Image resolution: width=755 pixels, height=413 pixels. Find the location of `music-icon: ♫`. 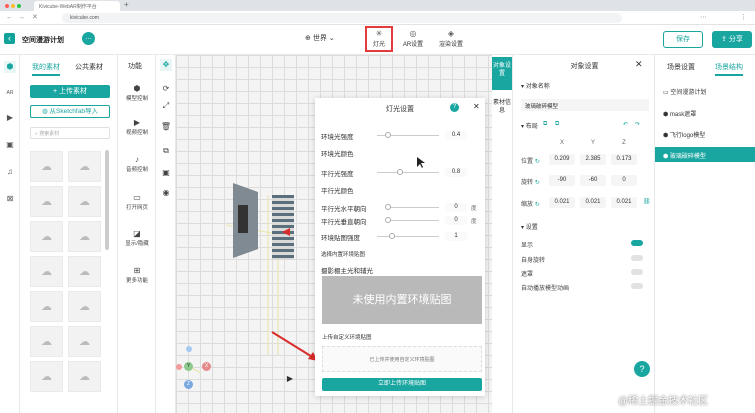

music-icon: ♫ is located at coordinates (10, 172).